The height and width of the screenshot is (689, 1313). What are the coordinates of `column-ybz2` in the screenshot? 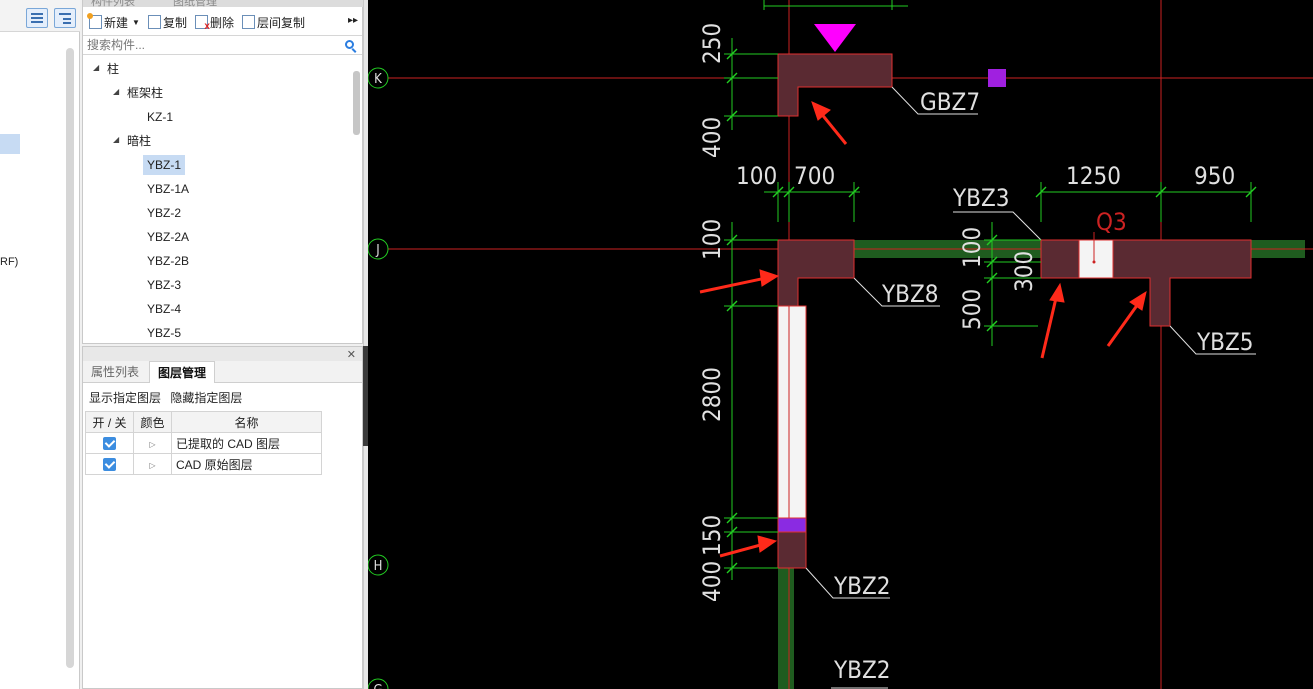 It's located at (792, 550).